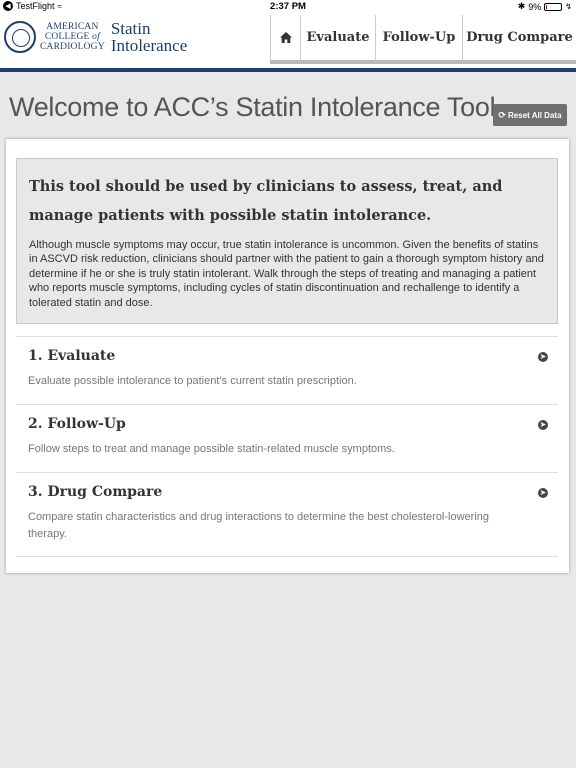 The width and height of the screenshot is (576, 768). What do you see at coordinates (77, 424) in the screenshot?
I see `step-title: 2. Follow-Up` at bounding box center [77, 424].